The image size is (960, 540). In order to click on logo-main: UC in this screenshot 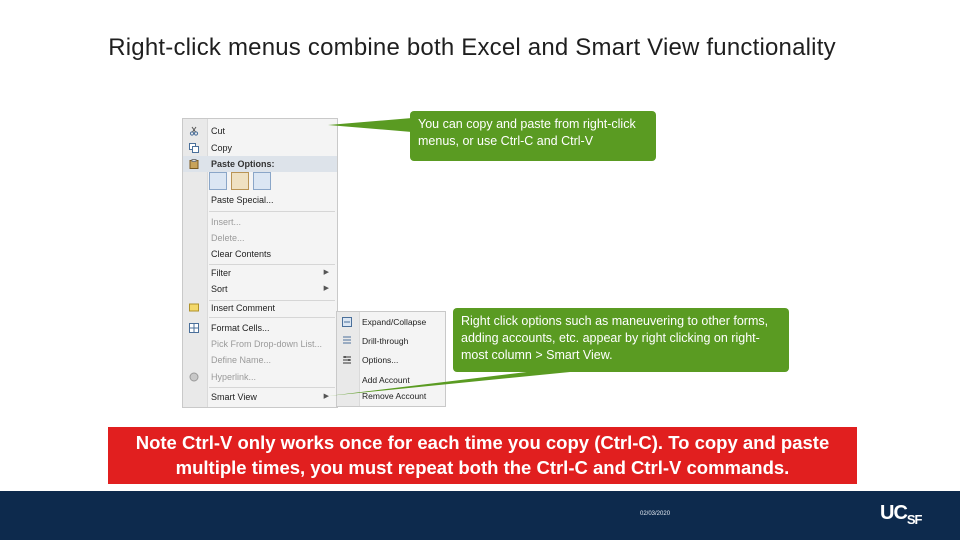, I will do `click(894, 513)`.